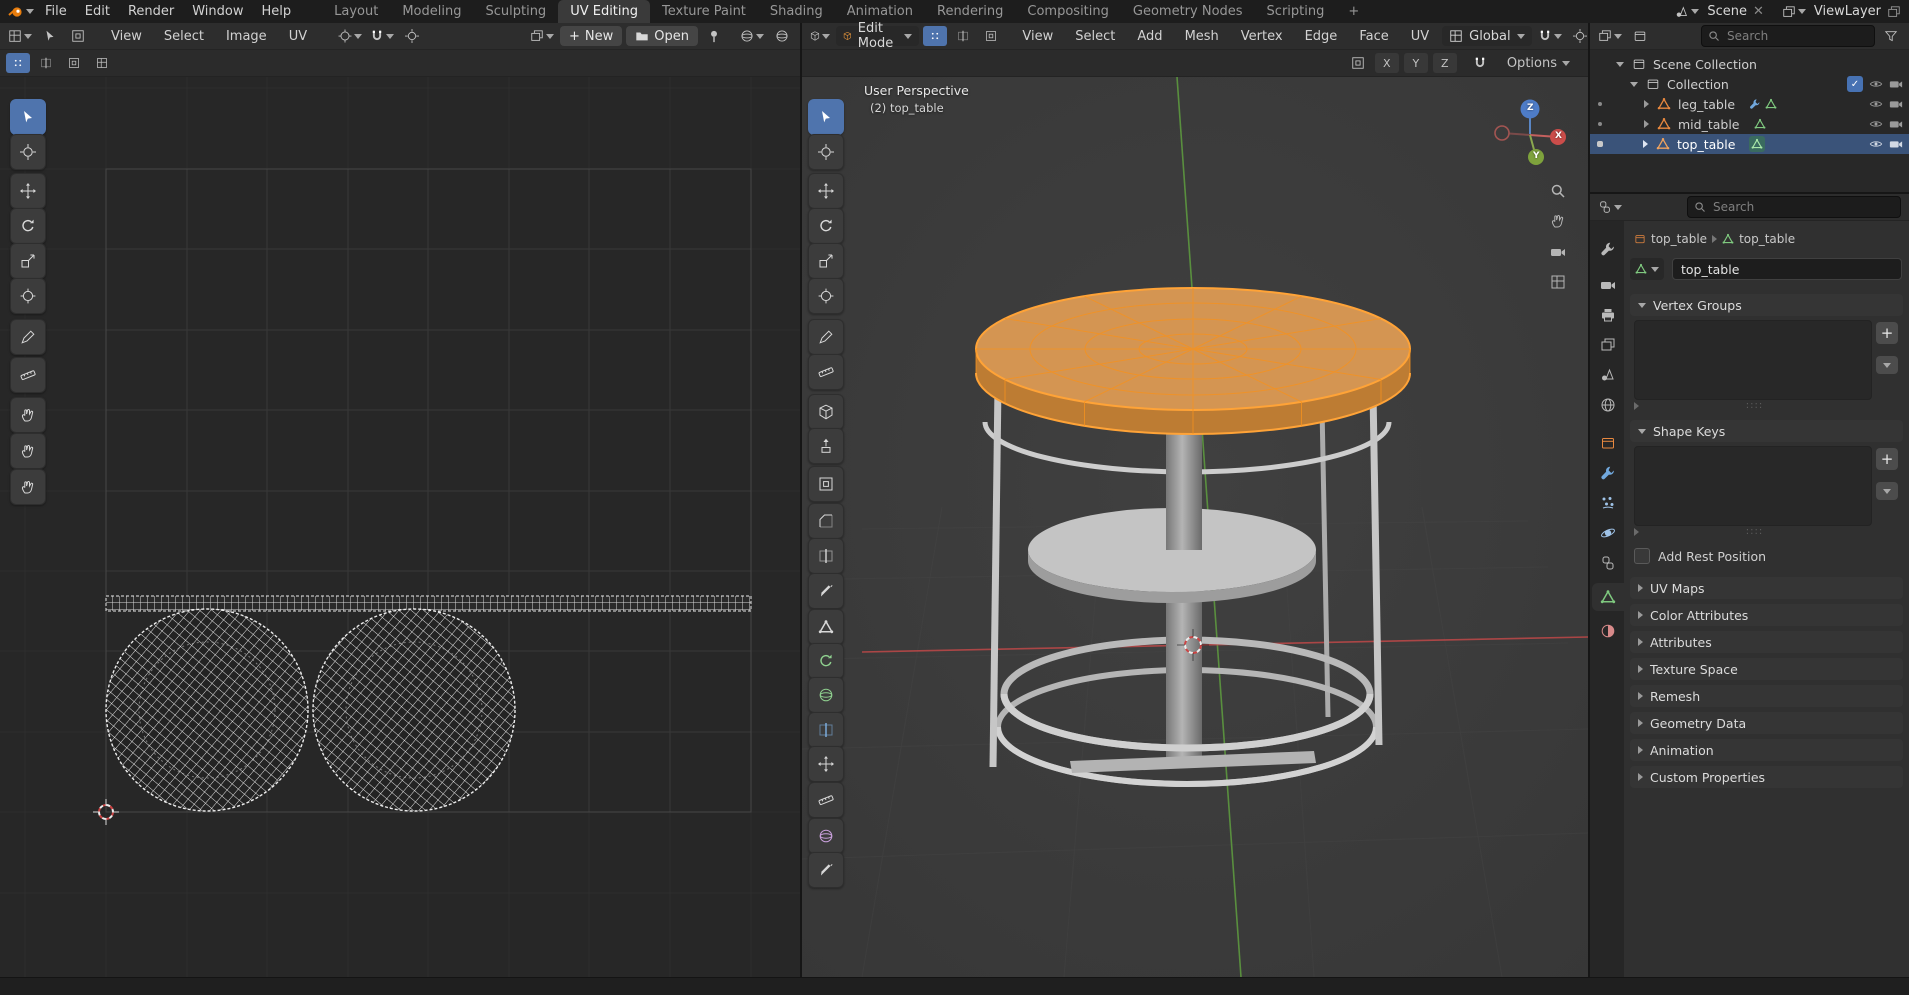 This screenshot has width=1909, height=995. Describe the element at coordinates (298, 36) in the screenshot. I see `uv-menu-uv: UV` at that location.